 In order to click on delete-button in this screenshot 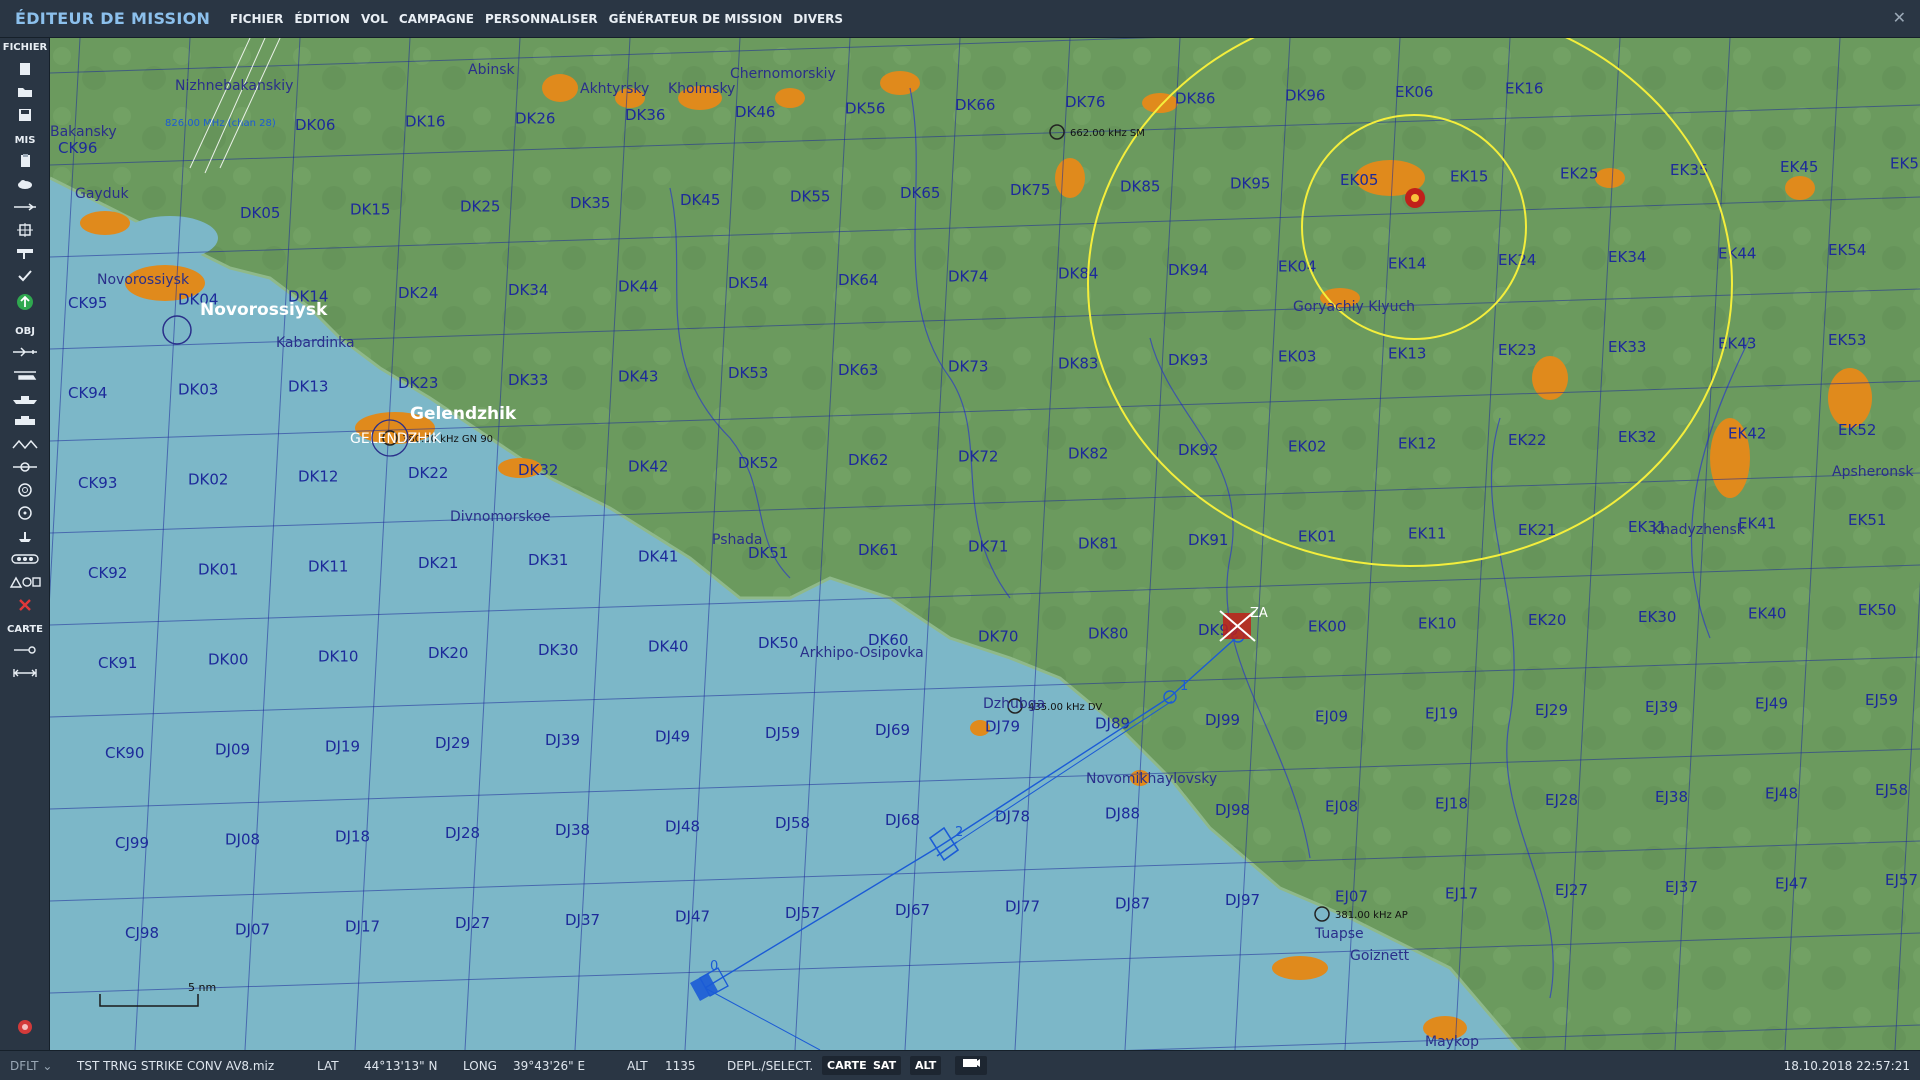, I will do `click(25, 605)`.